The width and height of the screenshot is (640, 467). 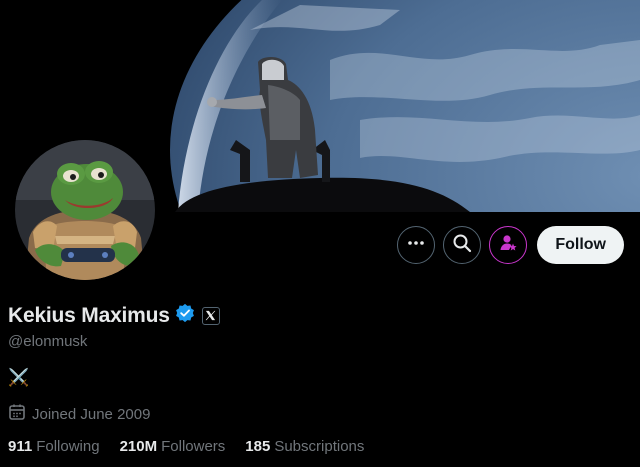 I want to click on verified-badge-icon, so click(x=185, y=315).